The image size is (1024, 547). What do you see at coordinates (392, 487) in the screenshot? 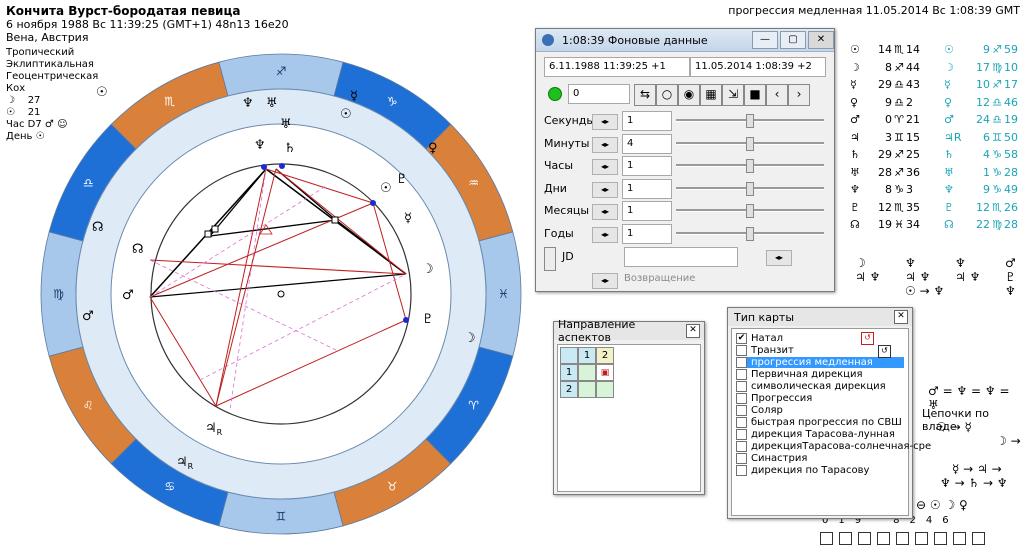
I see `zodiac-sign-icon: ♉` at bounding box center [392, 487].